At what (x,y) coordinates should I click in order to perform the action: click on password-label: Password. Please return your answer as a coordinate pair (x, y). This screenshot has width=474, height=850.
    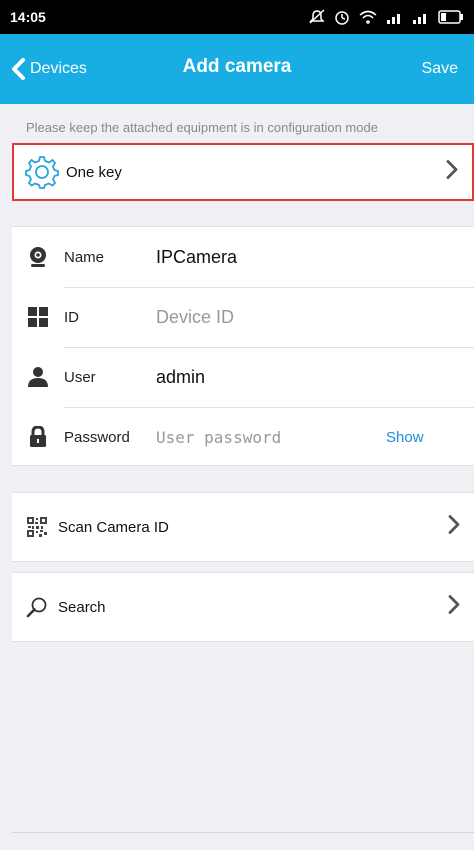
    Looking at the image, I should click on (97, 437).